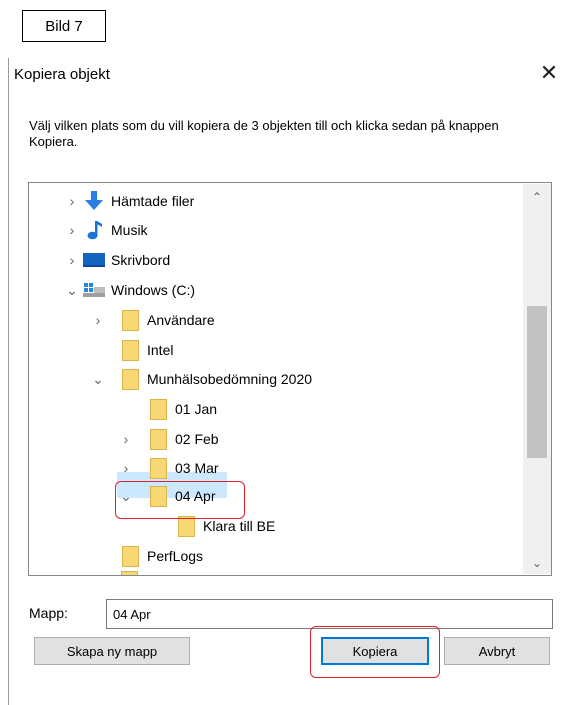  I want to click on tree-item-desktop: › Skrivbord, so click(117, 260).